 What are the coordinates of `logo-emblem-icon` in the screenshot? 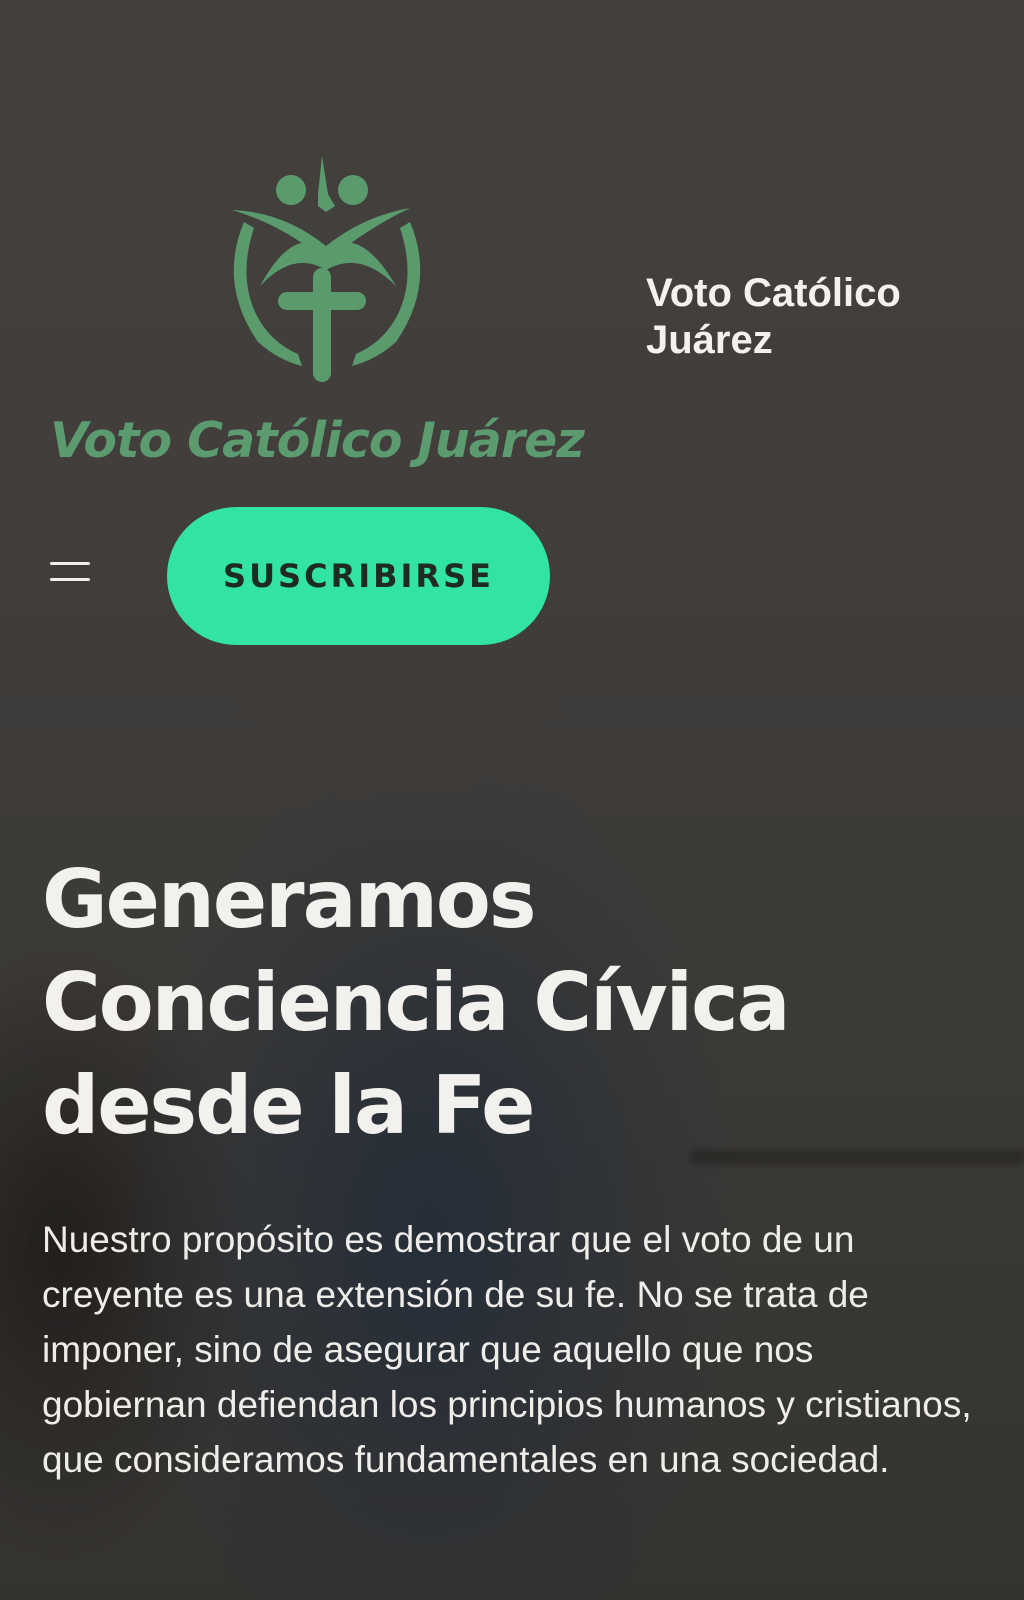 It's located at (326, 269).